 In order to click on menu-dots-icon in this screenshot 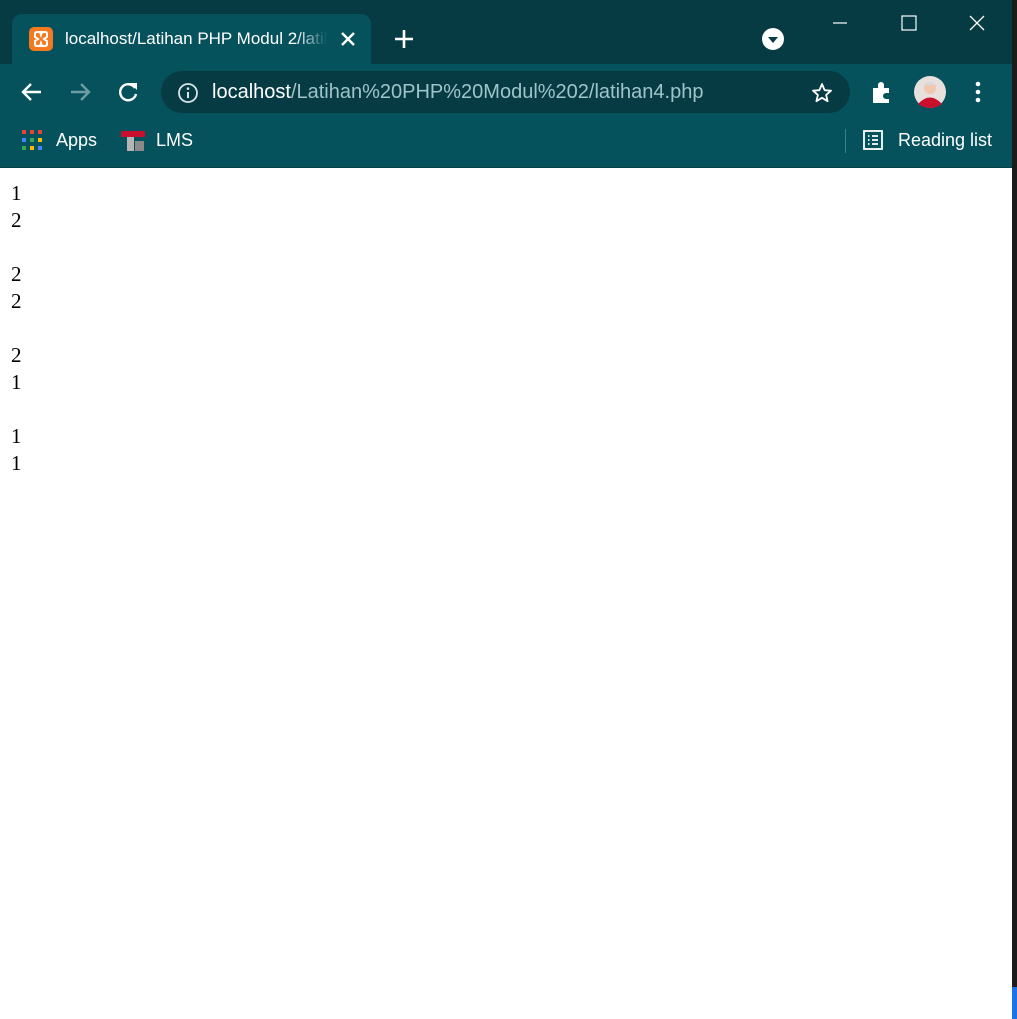, I will do `click(978, 92)`.